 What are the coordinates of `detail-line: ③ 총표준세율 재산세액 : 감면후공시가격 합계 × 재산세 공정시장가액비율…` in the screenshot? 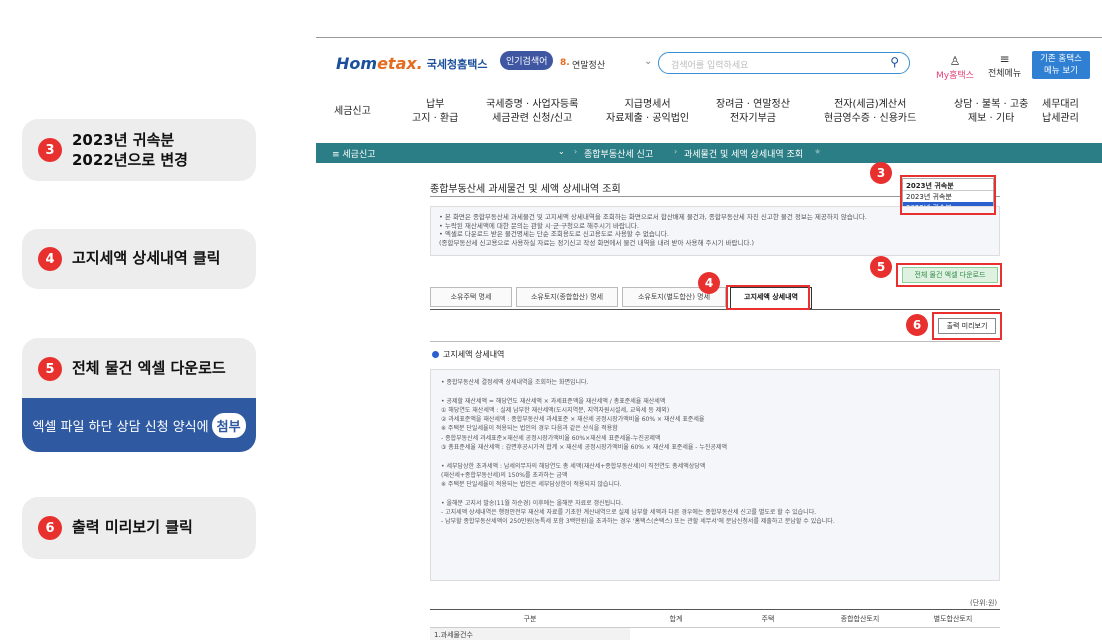 It's located at (584, 448).